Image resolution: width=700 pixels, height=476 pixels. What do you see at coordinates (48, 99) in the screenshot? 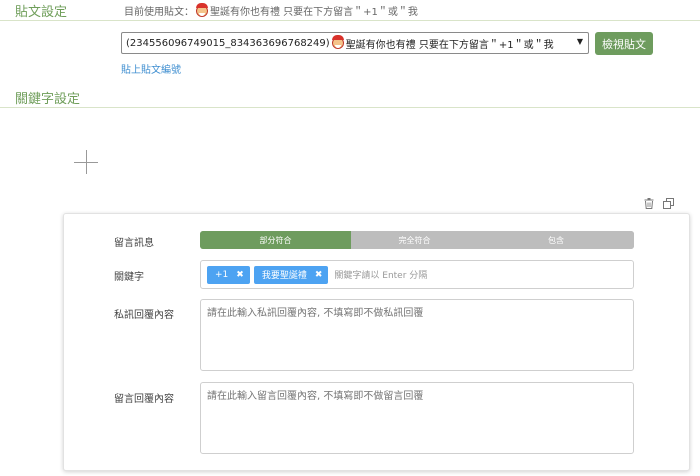
I see `keyword-settings-title: 關鍵字設定` at bounding box center [48, 99].